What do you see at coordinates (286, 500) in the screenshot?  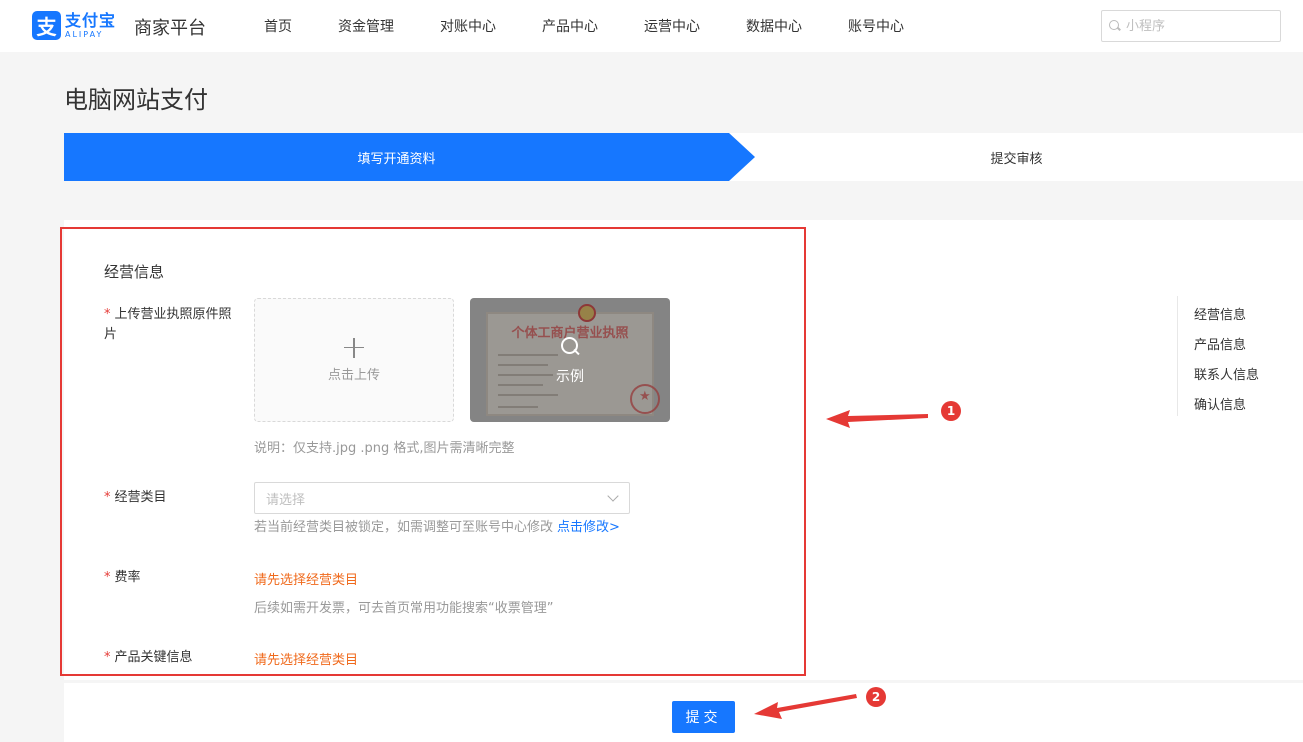 I see `category-select-placeholder: 请选择` at bounding box center [286, 500].